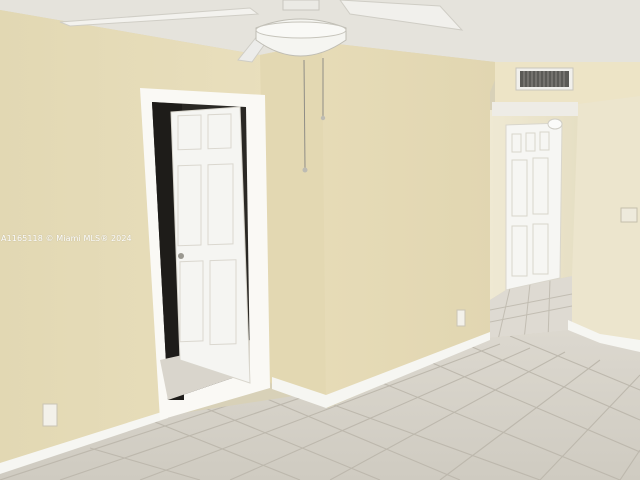 The width and height of the screenshot is (640, 480). What do you see at coordinates (544, 79) in the screenshot?
I see `ac-vent-icon` at bounding box center [544, 79].